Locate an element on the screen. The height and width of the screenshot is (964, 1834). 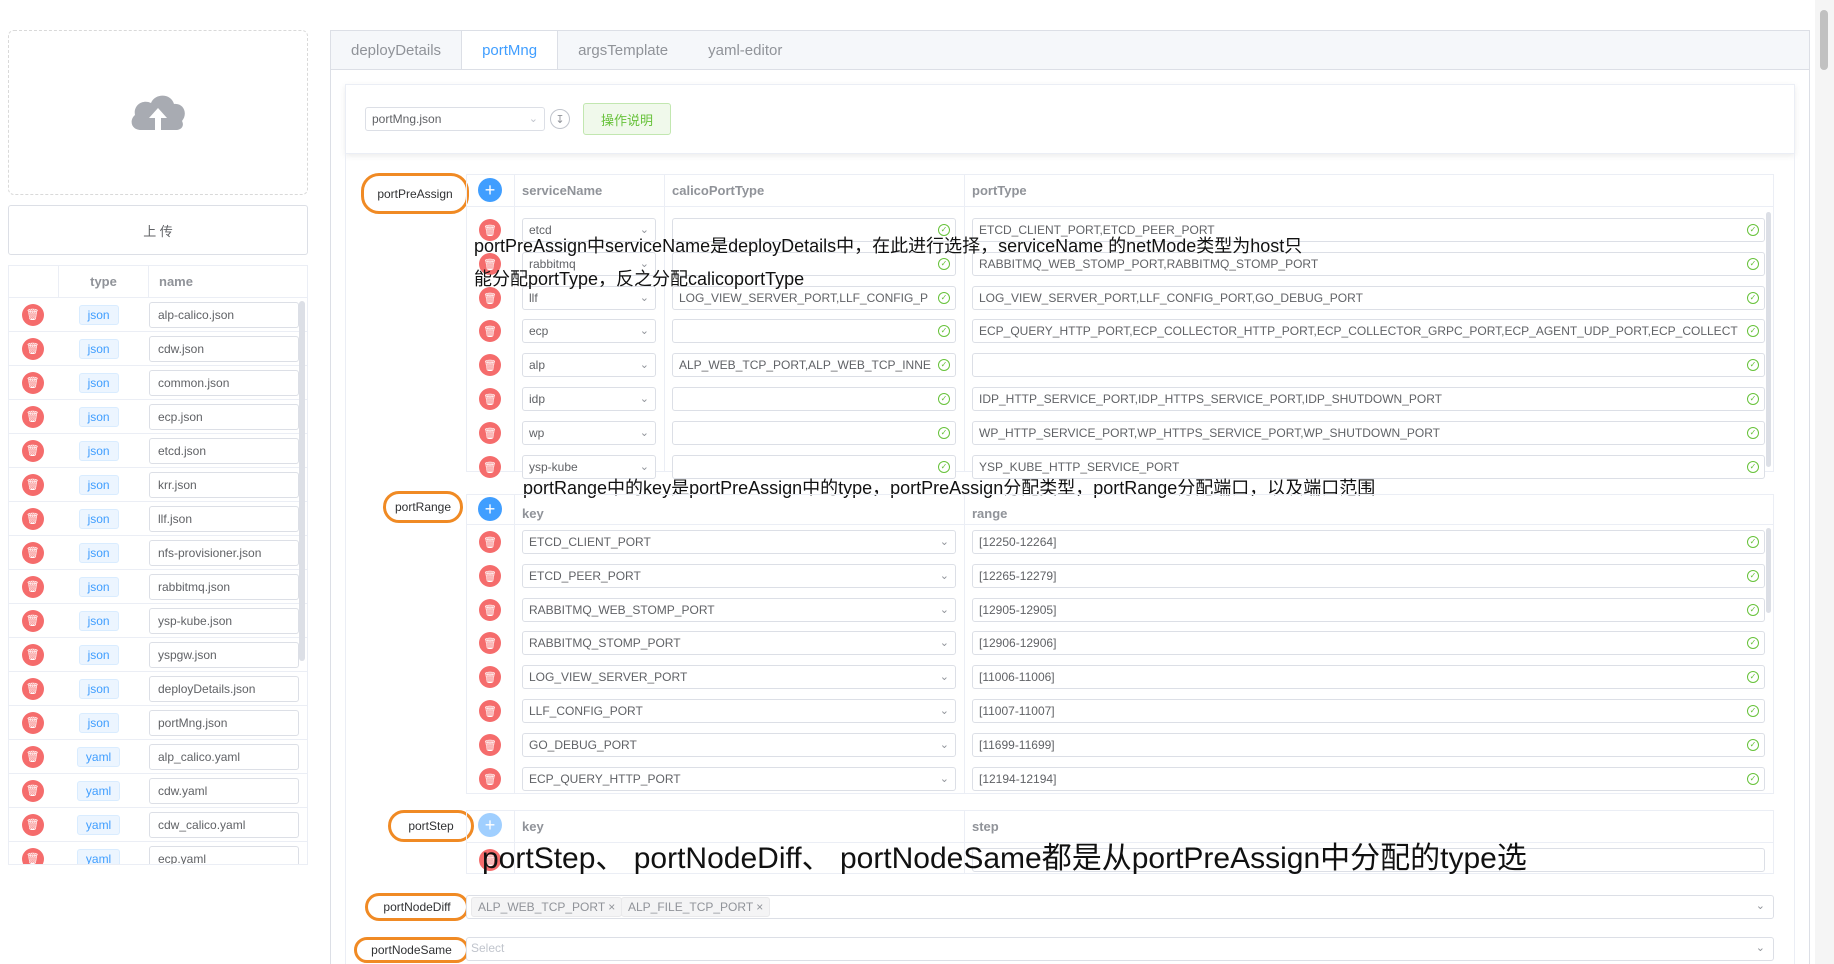
instructions-button: 操作说明 is located at coordinates (627, 119).